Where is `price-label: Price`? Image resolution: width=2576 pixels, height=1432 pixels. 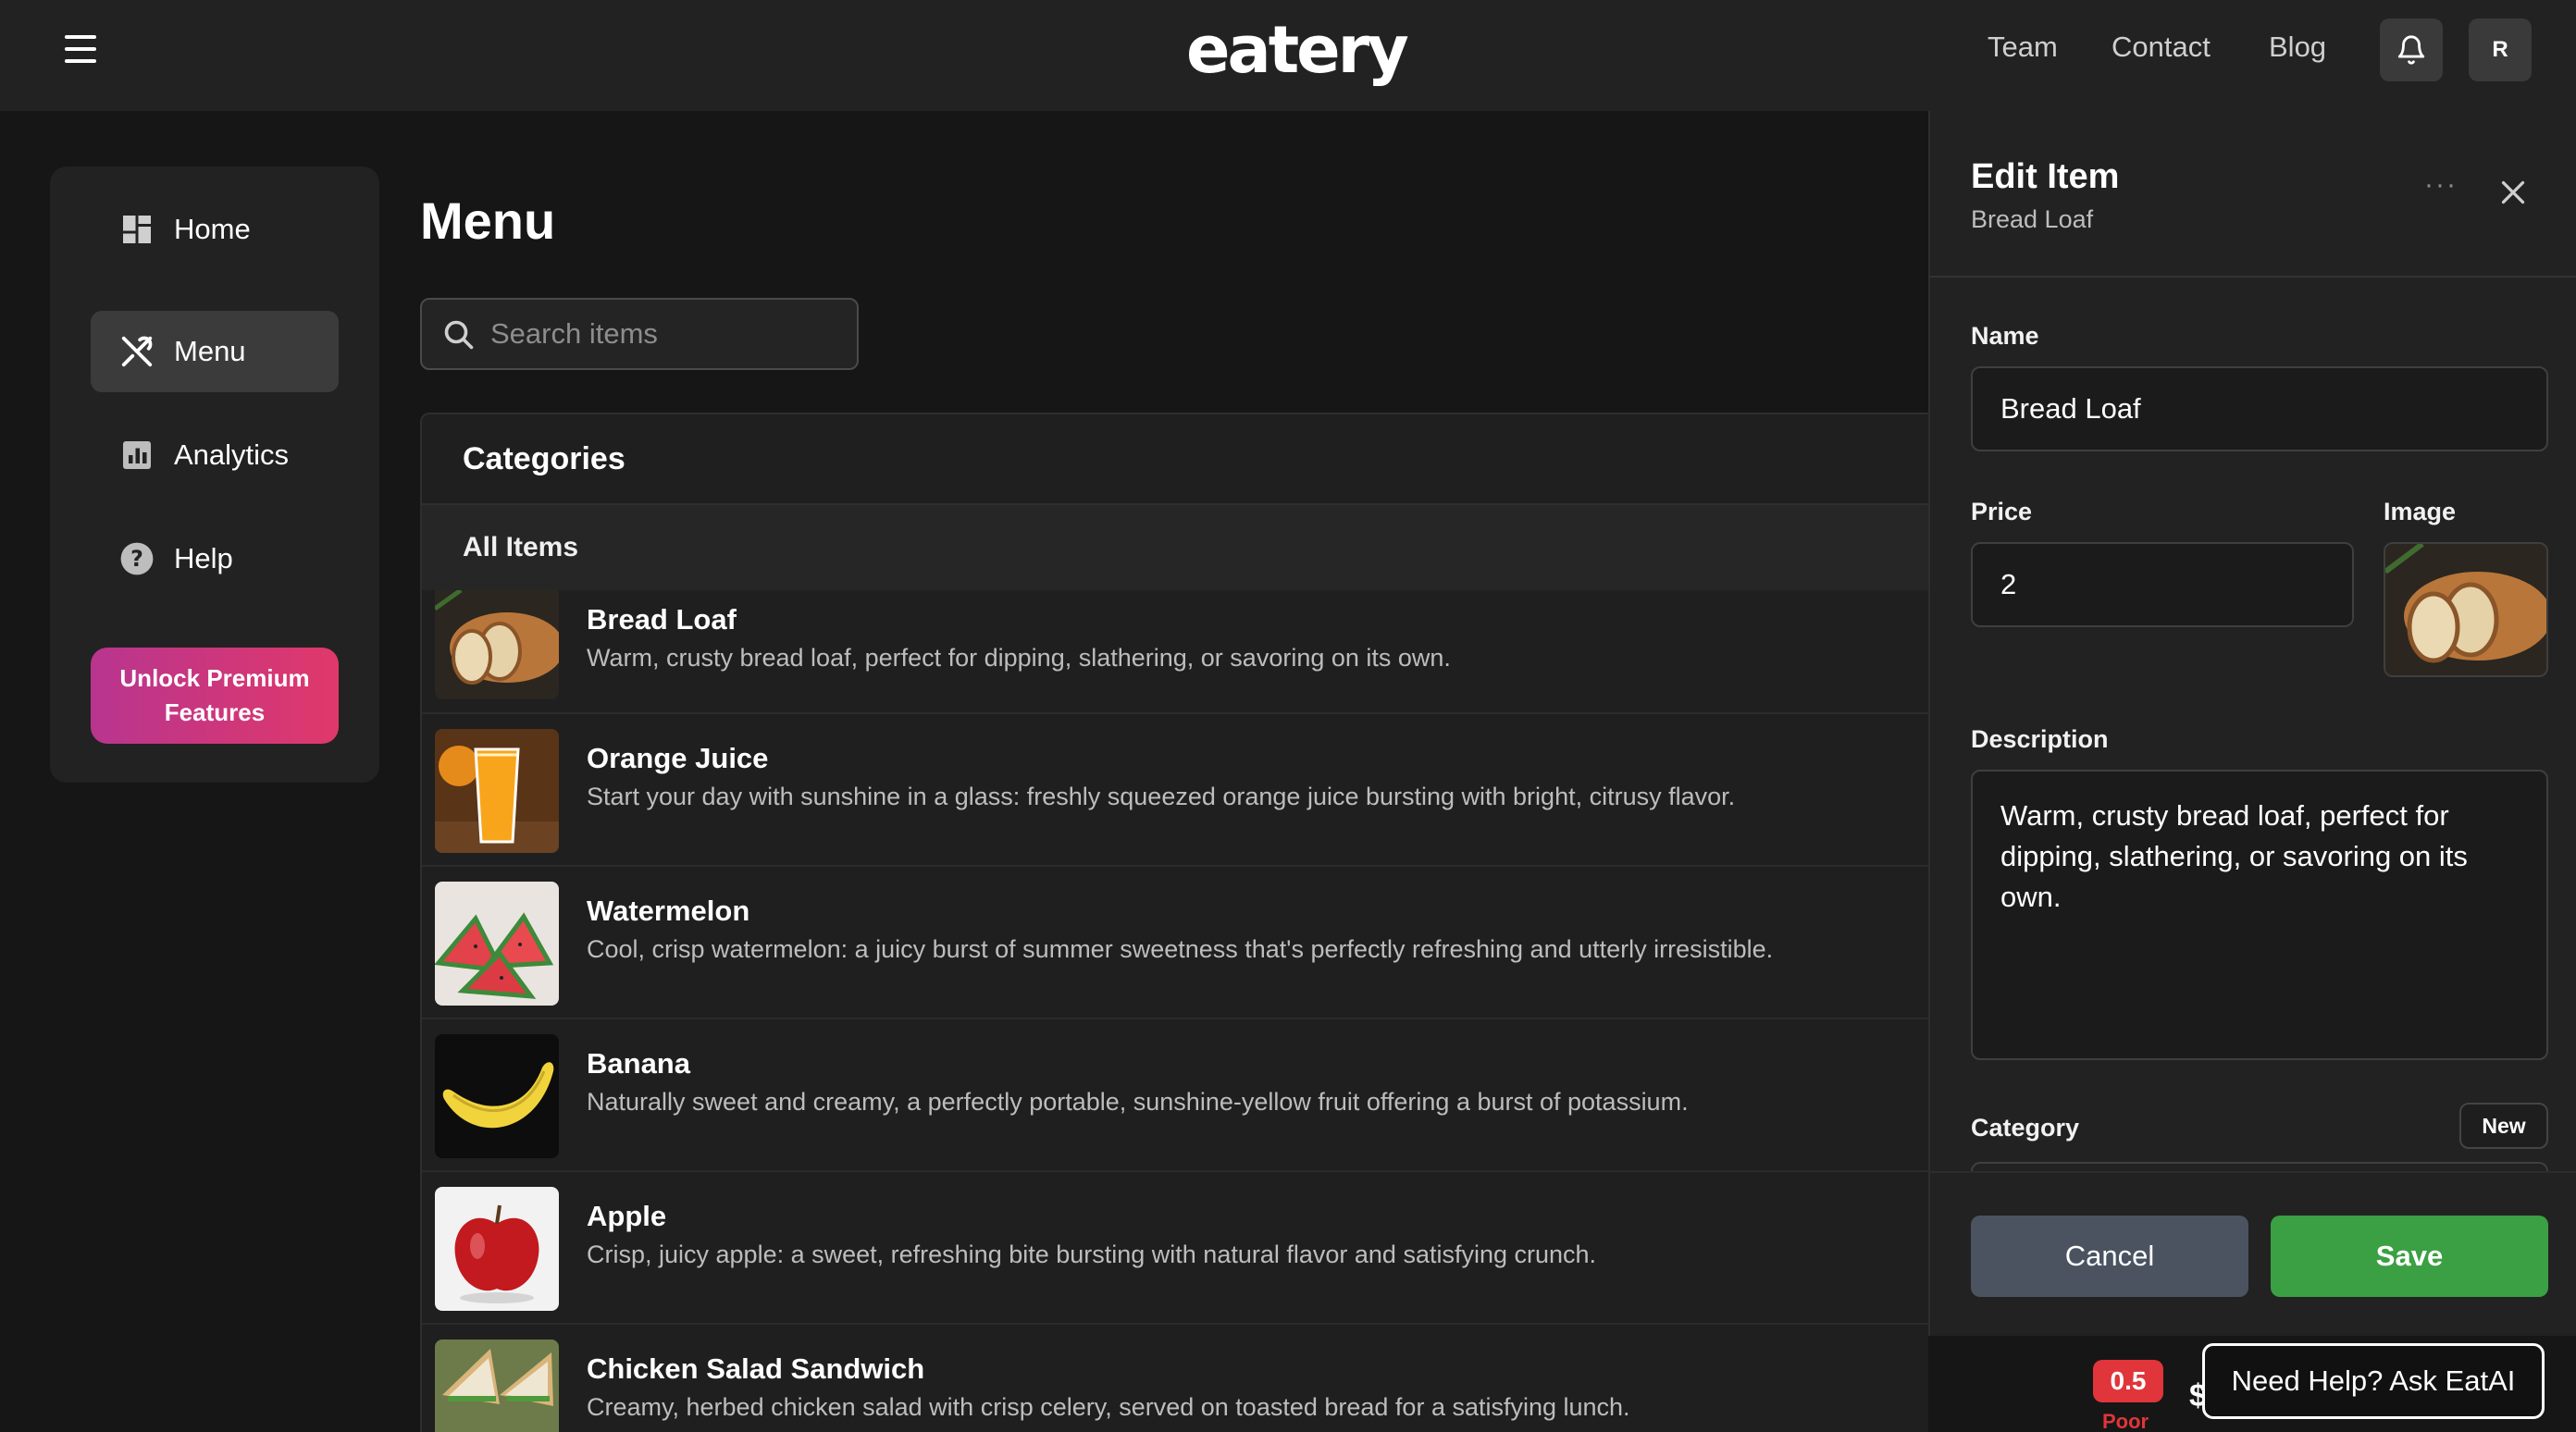 price-label: Price is located at coordinates (2002, 511).